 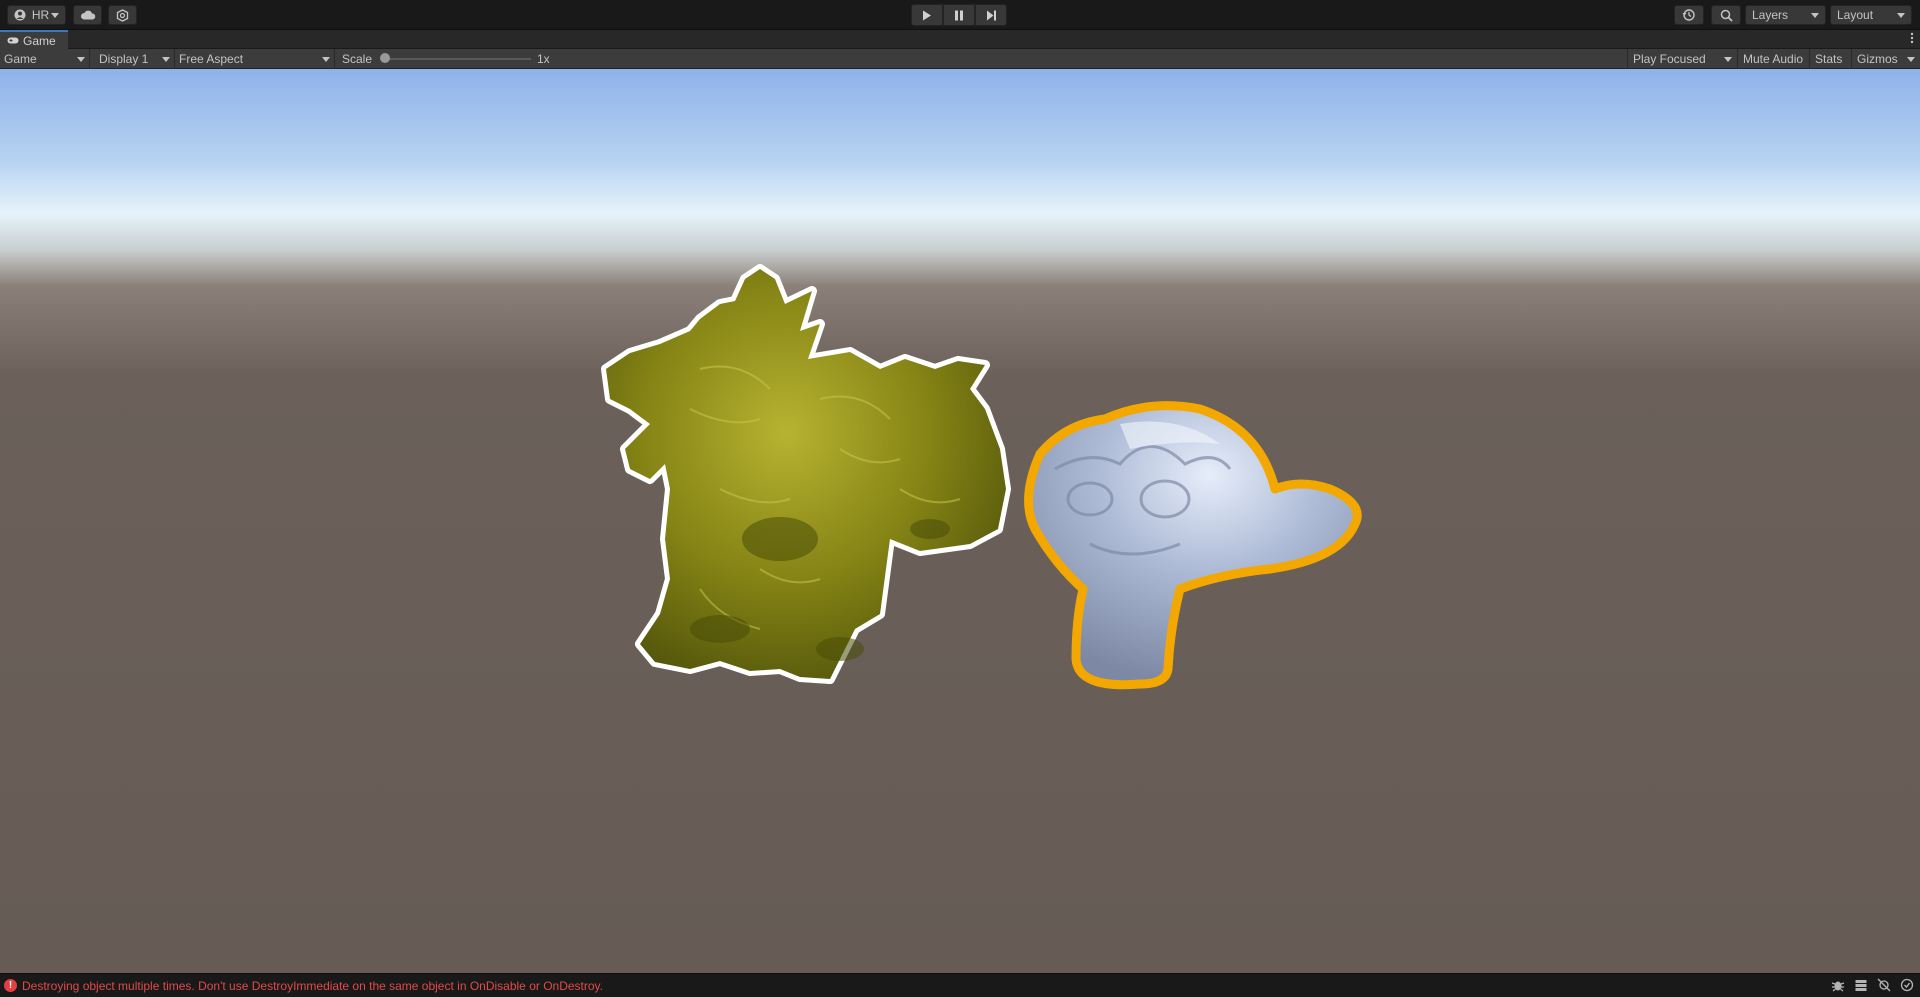 I want to click on play-icon, so click(x=927, y=15).